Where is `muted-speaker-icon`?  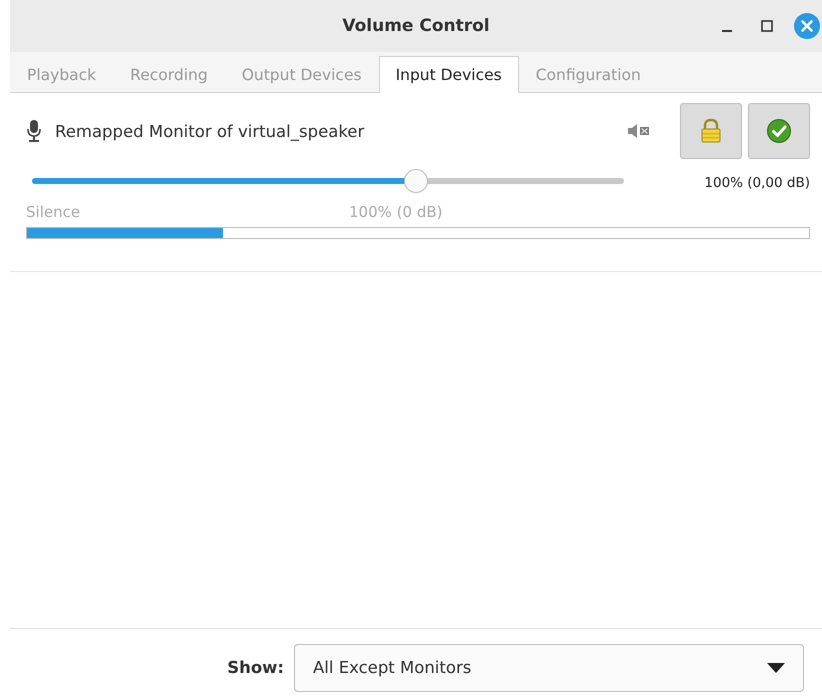 muted-speaker-icon is located at coordinates (639, 131).